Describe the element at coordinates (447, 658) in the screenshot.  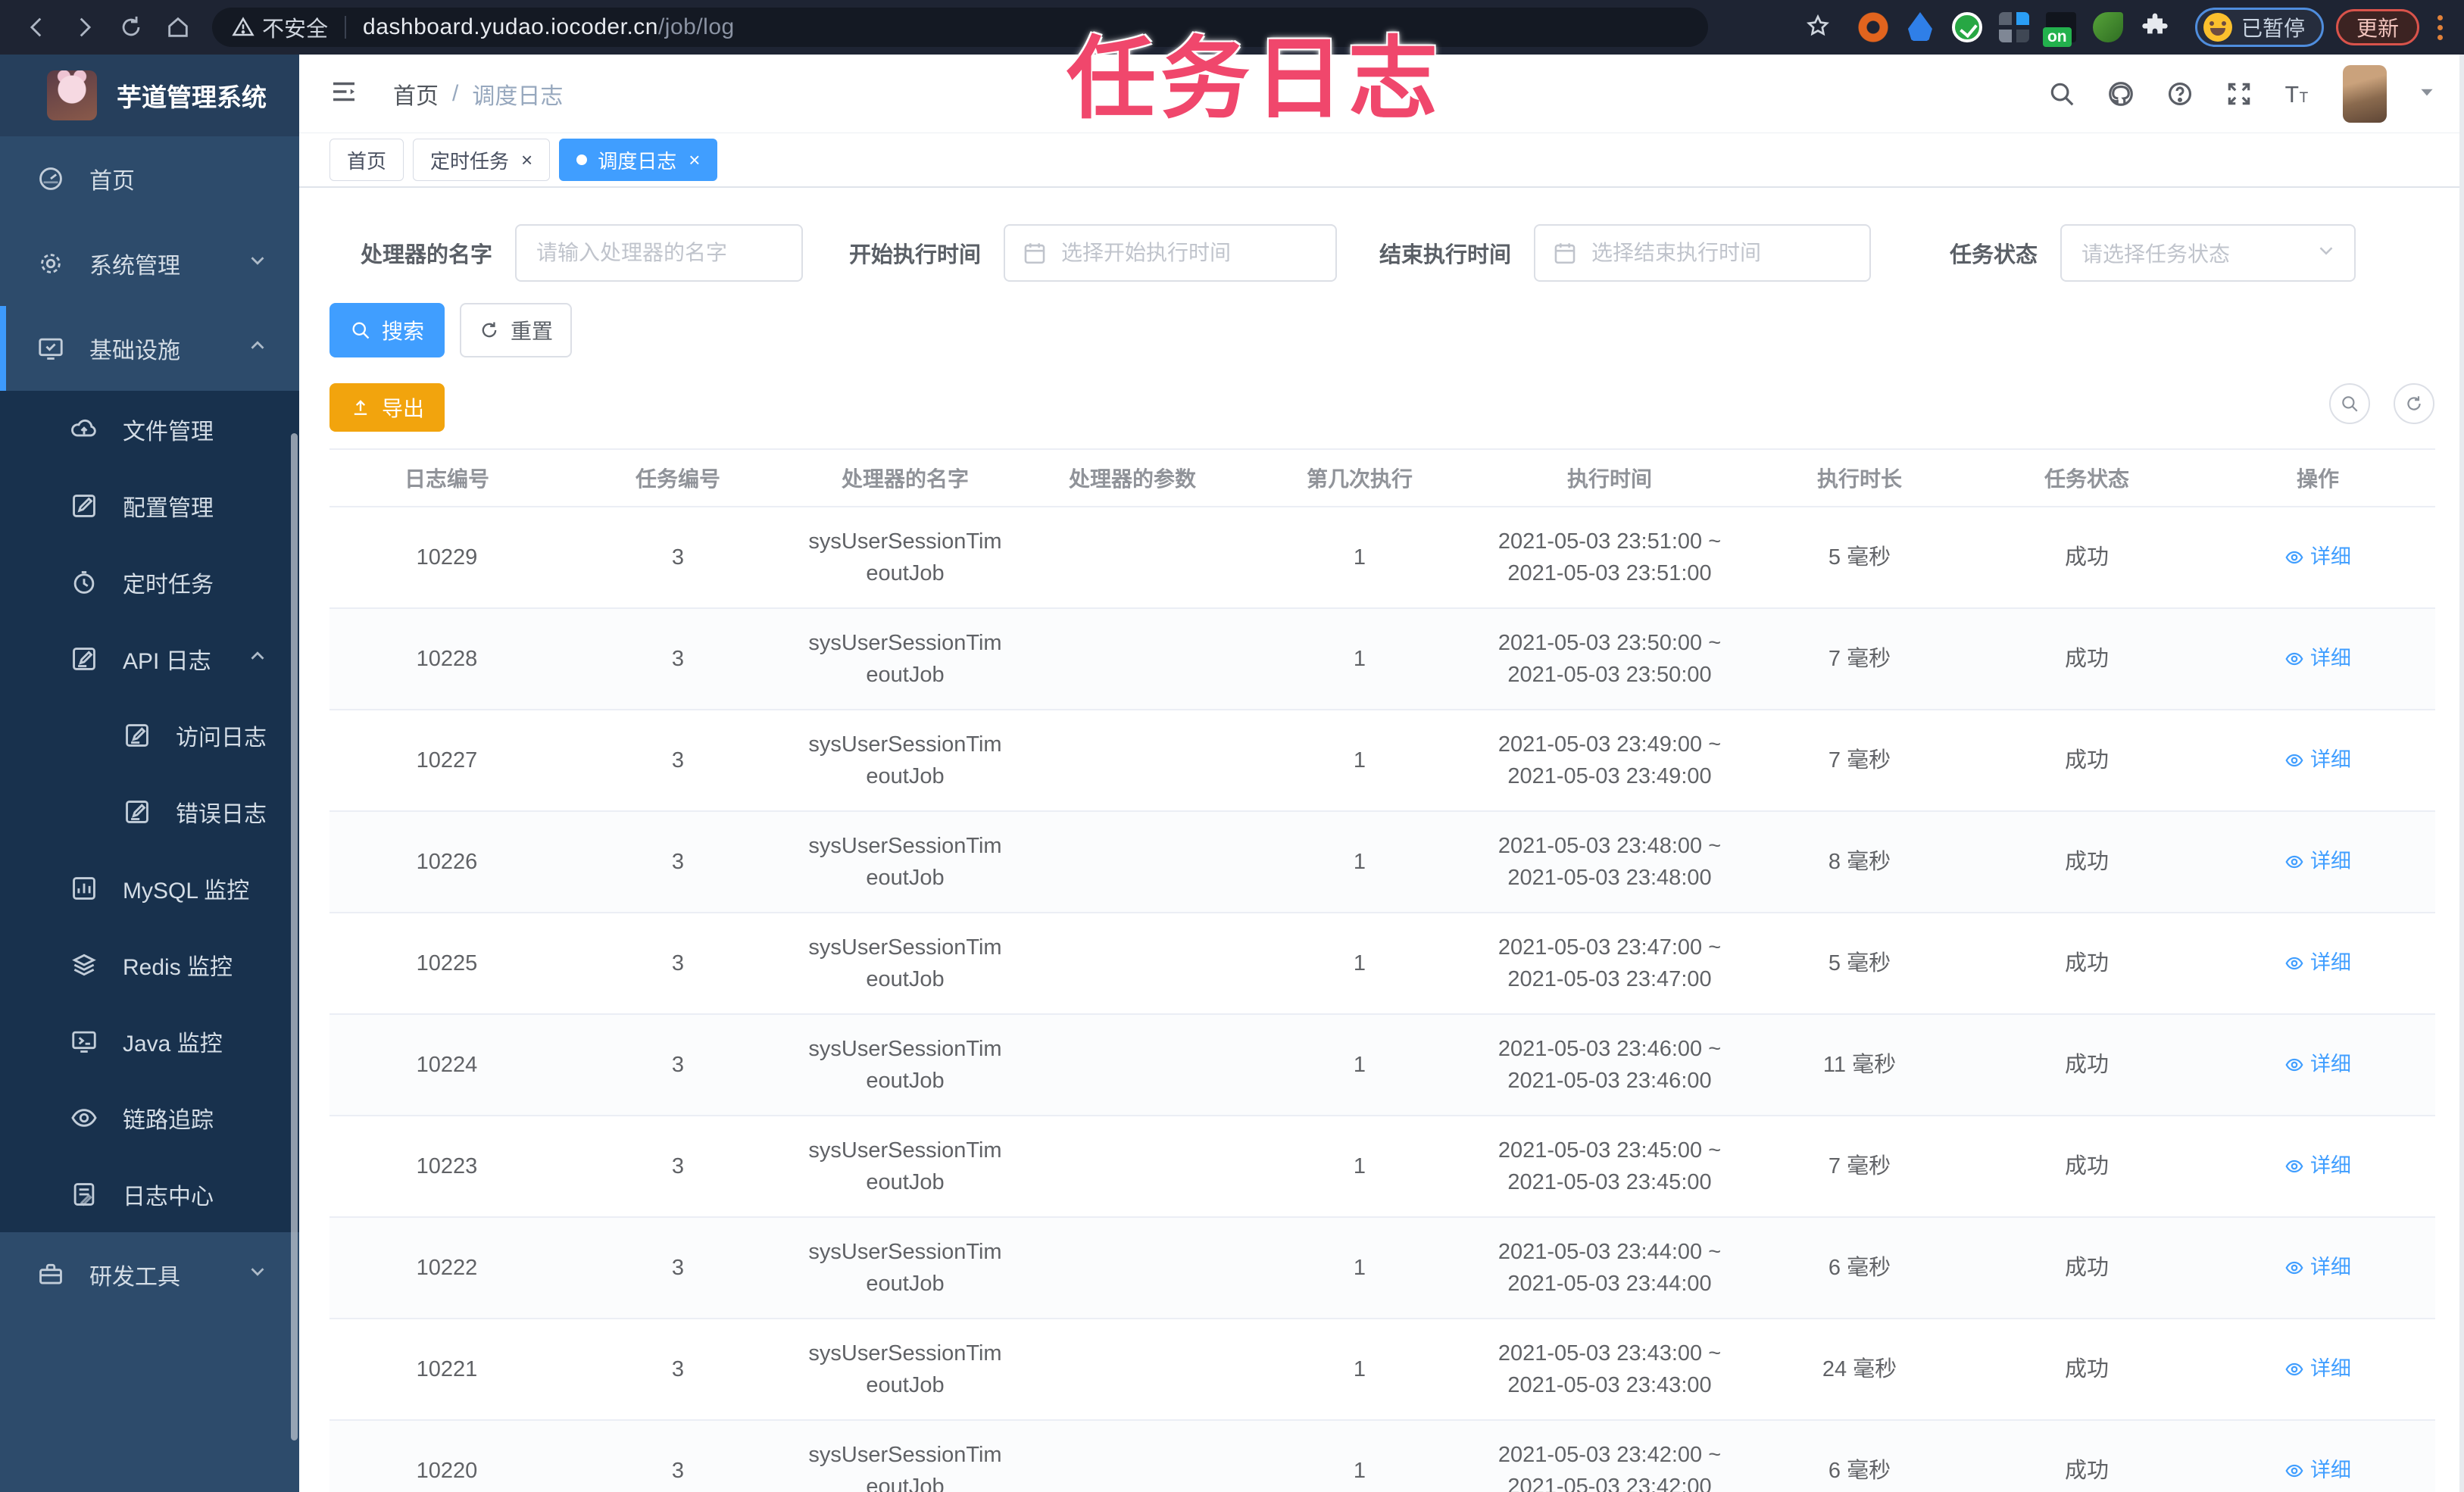
I see `cell-log-id: 10228` at that location.